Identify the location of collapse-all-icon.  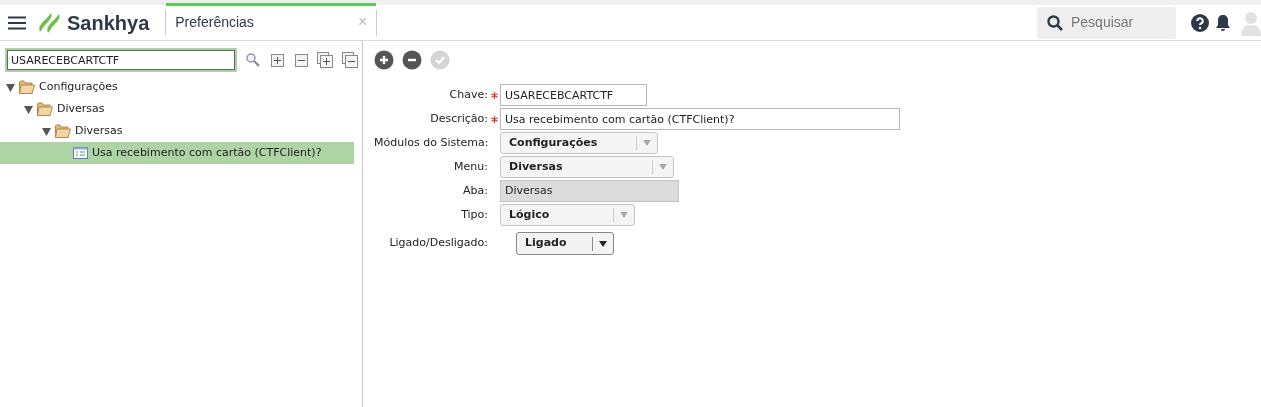
(350, 60).